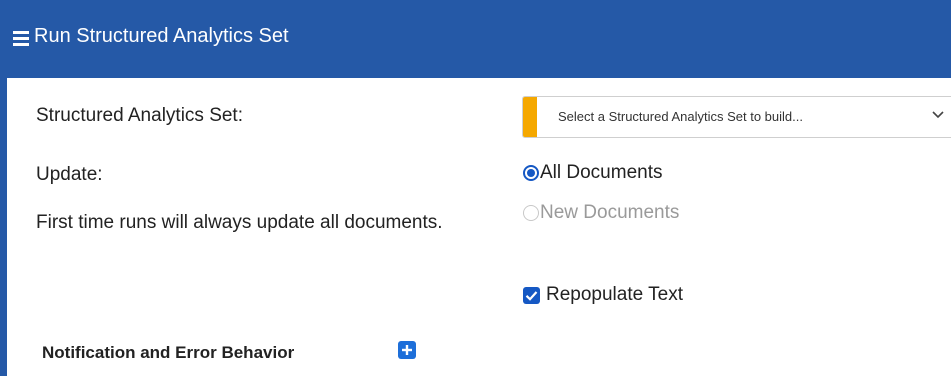 This screenshot has width=951, height=376. I want to click on chevron-down-icon, so click(938, 115).